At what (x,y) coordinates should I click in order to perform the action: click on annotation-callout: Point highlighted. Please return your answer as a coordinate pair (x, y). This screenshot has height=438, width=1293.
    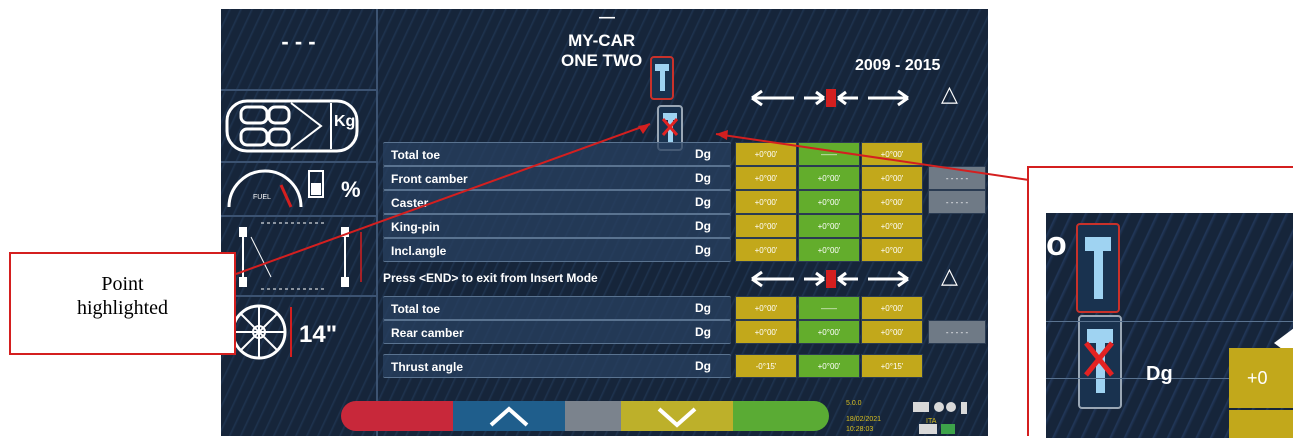
    Looking at the image, I should click on (122, 303).